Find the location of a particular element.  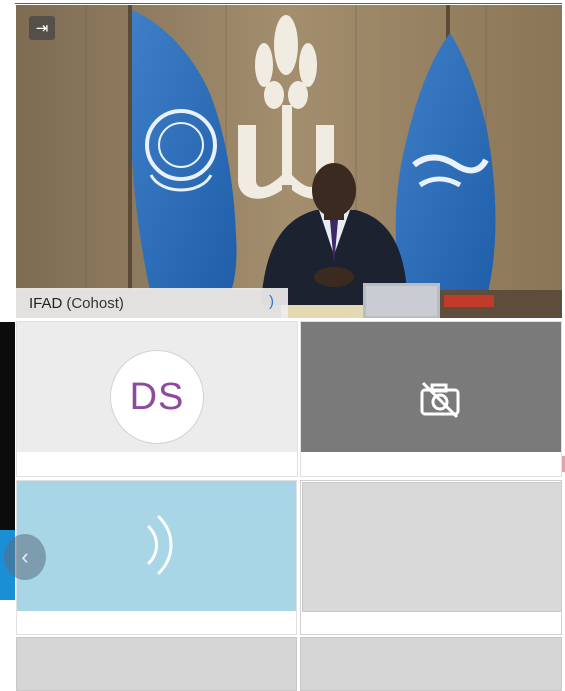

participant-tile-blank is located at coordinates (431, 557).